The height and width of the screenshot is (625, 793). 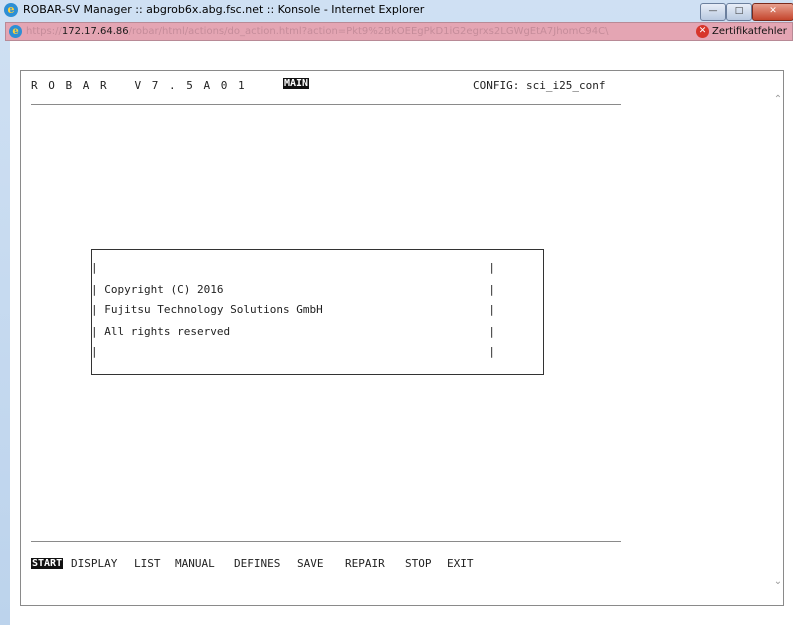 I want to click on maximize-button: □, so click(x=739, y=12).